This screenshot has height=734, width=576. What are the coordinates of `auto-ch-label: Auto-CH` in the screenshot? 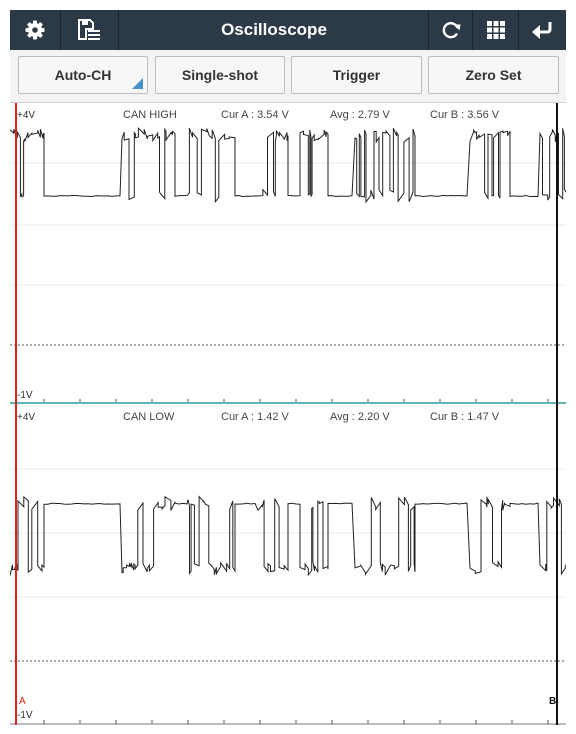 It's located at (83, 75).